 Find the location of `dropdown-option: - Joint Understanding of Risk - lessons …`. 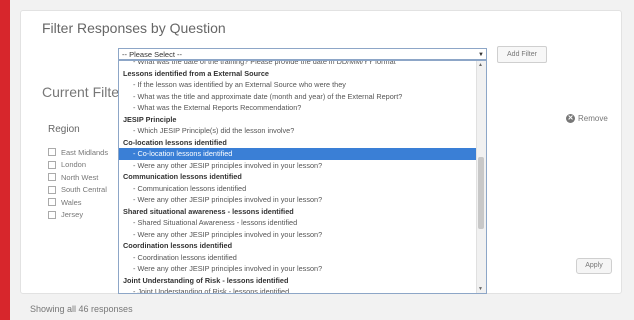

dropdown-option: - Joint Understanding of Risk - lessons … is located at coordinates (297, 289).